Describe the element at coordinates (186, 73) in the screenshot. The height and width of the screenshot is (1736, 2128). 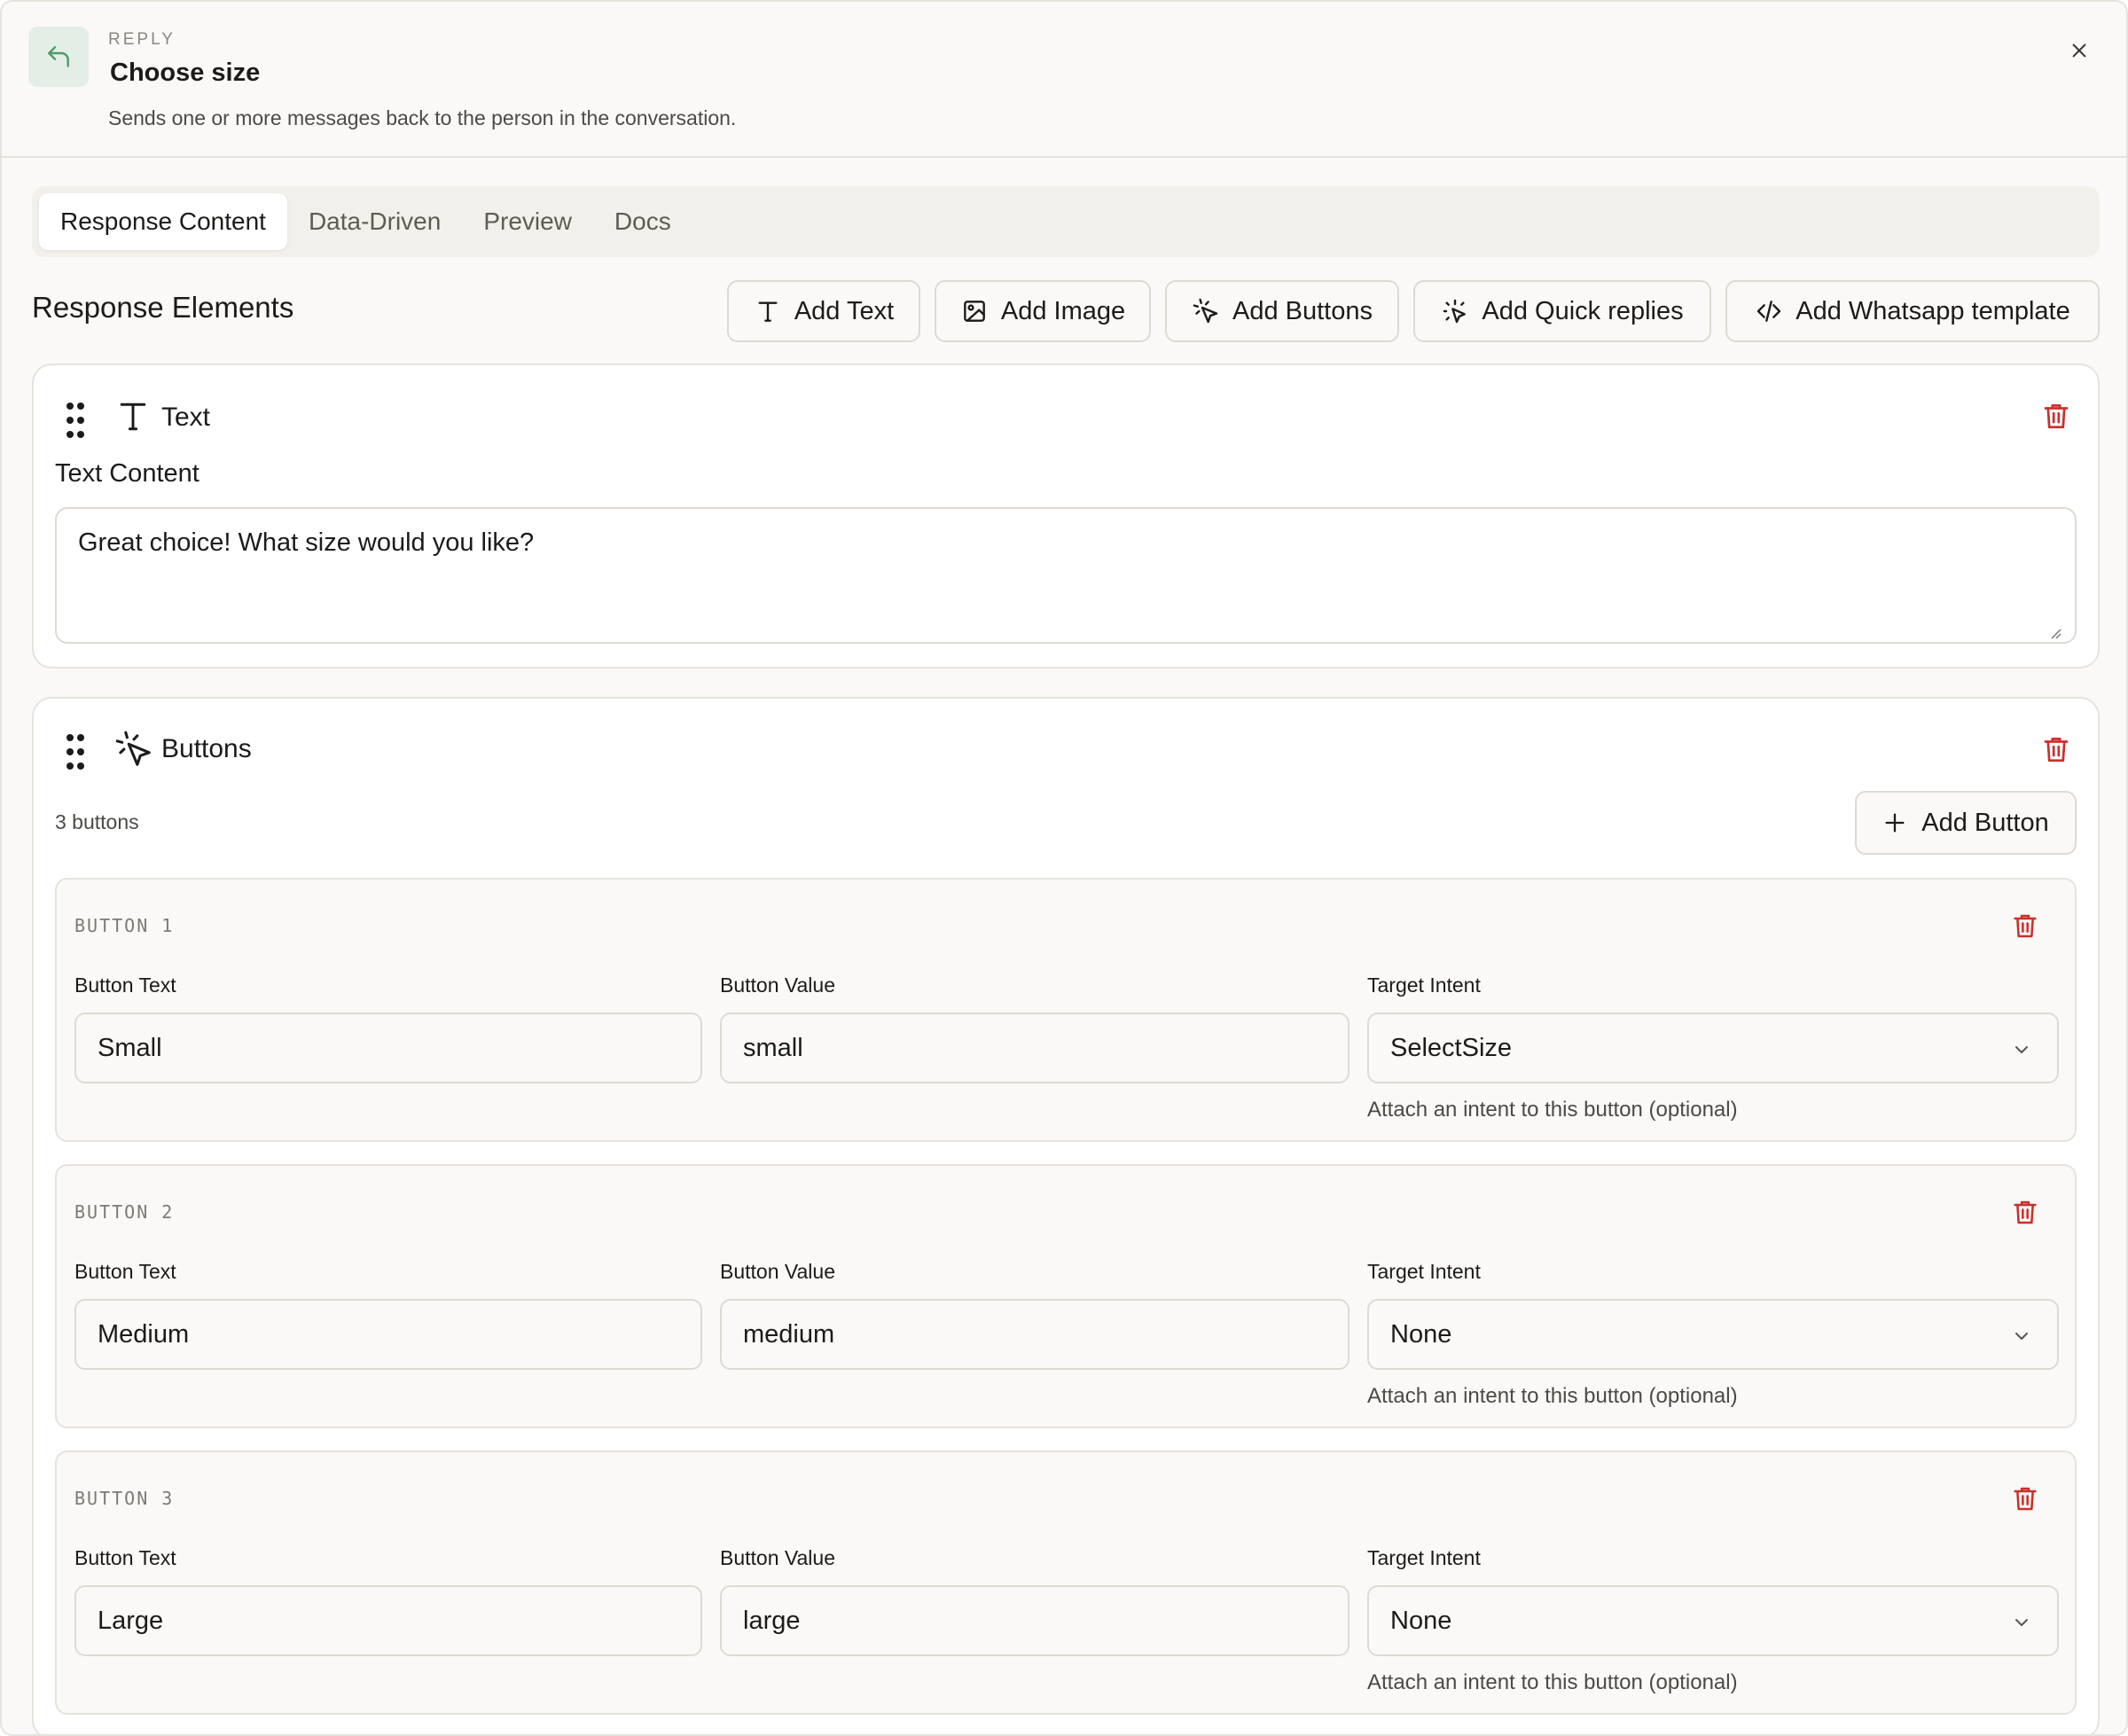
I see `node-title: Choose size` at that location.